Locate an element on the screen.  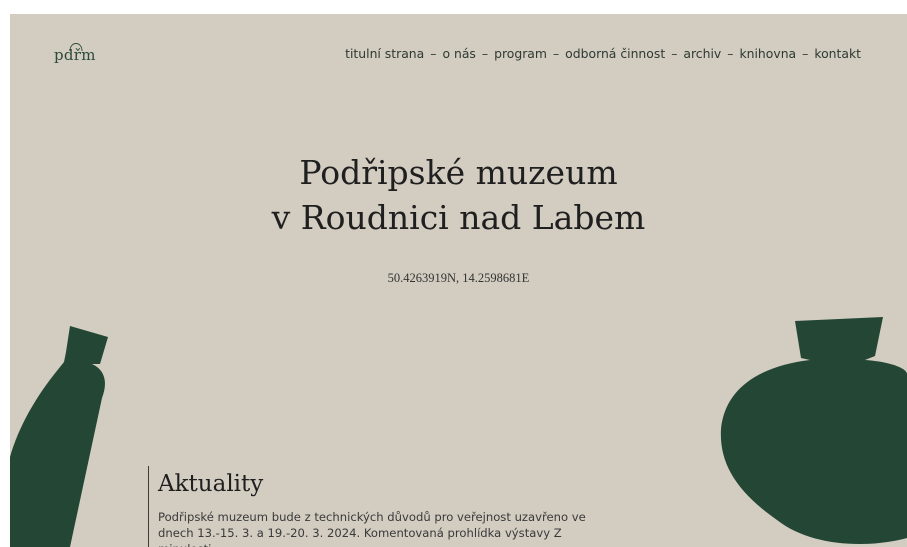
logo-text: pdřm is located at coordinates (75, 55).